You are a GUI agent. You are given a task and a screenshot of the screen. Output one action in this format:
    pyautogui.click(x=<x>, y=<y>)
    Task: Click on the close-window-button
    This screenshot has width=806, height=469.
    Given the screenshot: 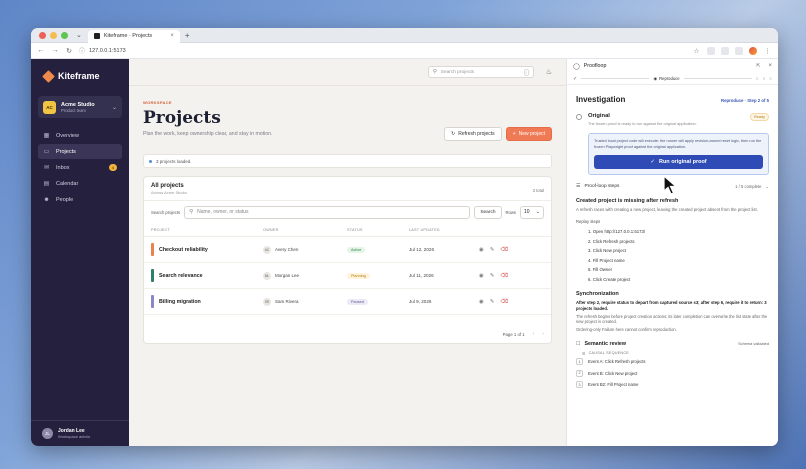 What is the action you would take?
    pyautogui.click(x=42, y=35)
    